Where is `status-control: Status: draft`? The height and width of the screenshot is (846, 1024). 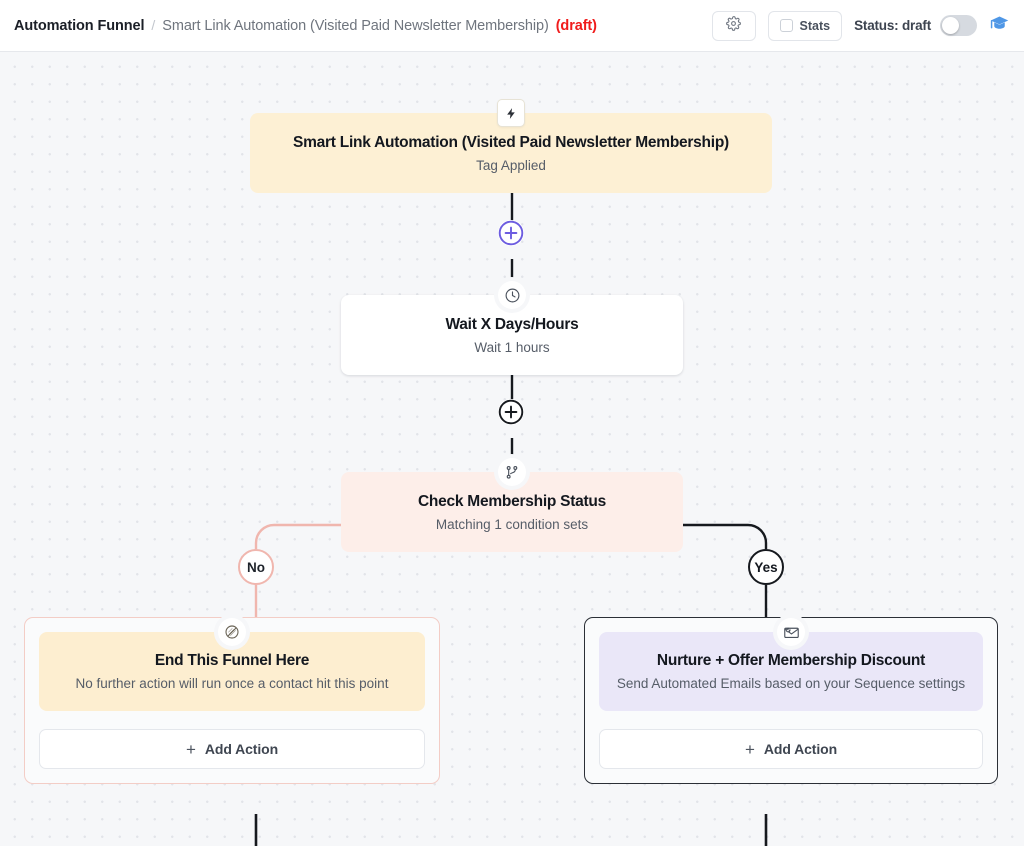
status-control: Status: draft is located at coordinates (915, 25).